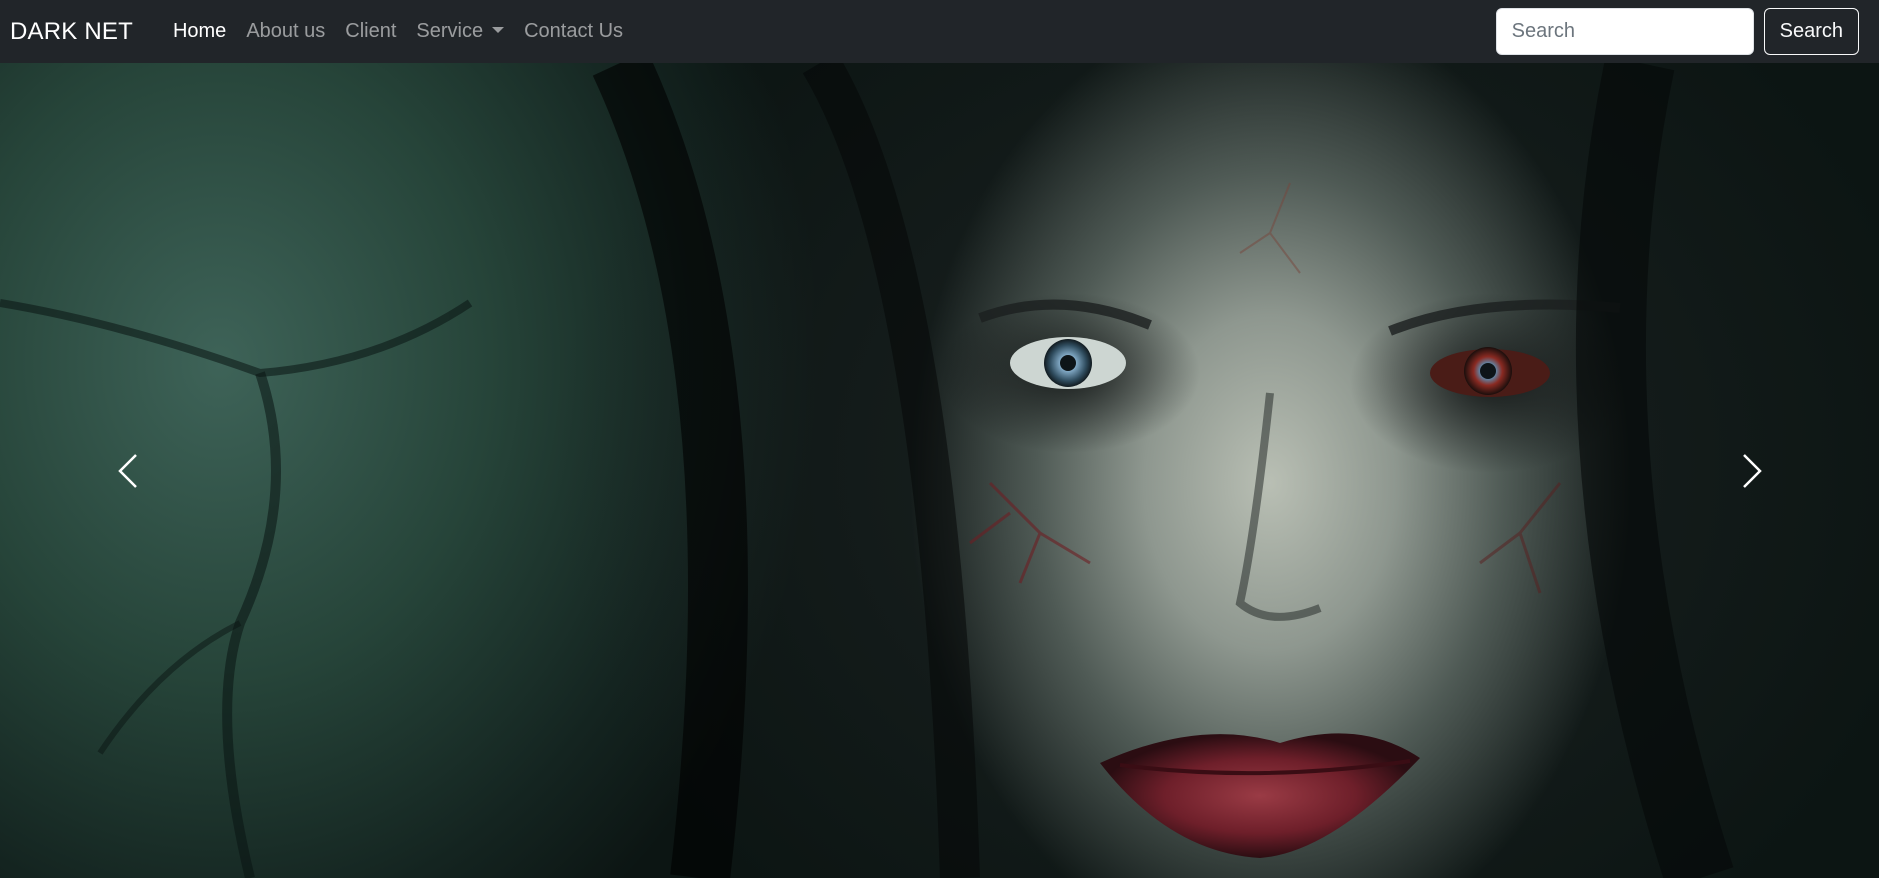 The image size is (1879, 878). I want to click on chevron-right-icon, so click(1752, 470).